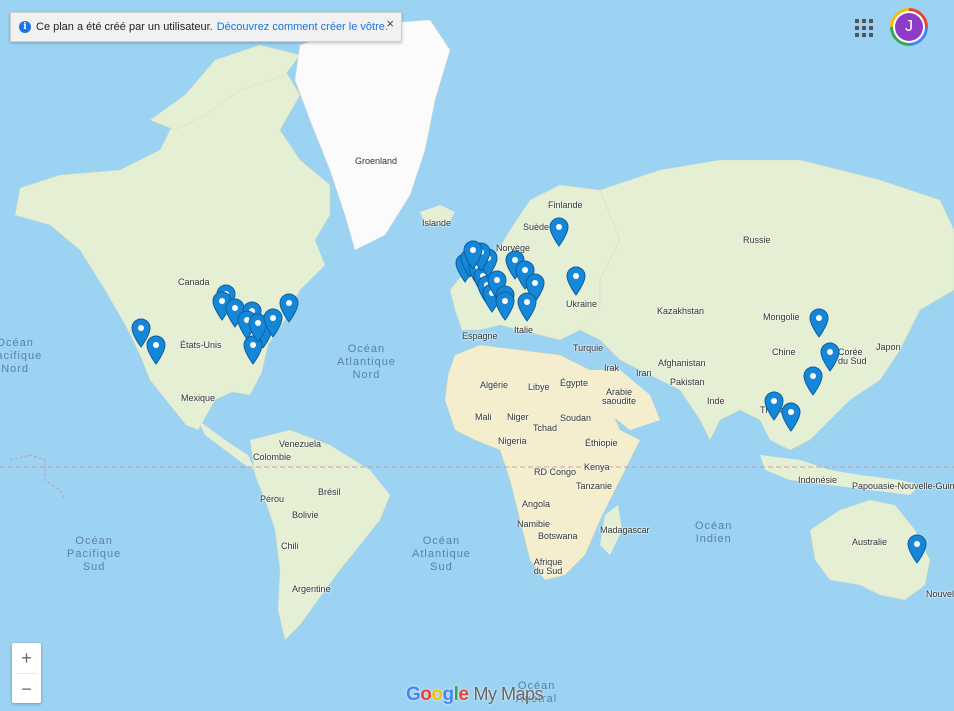 This screenshot has height=711, width=954. Describe the element at coordinates (574, 383) in the screenshot. I see `place-label: Égypte` at that location.